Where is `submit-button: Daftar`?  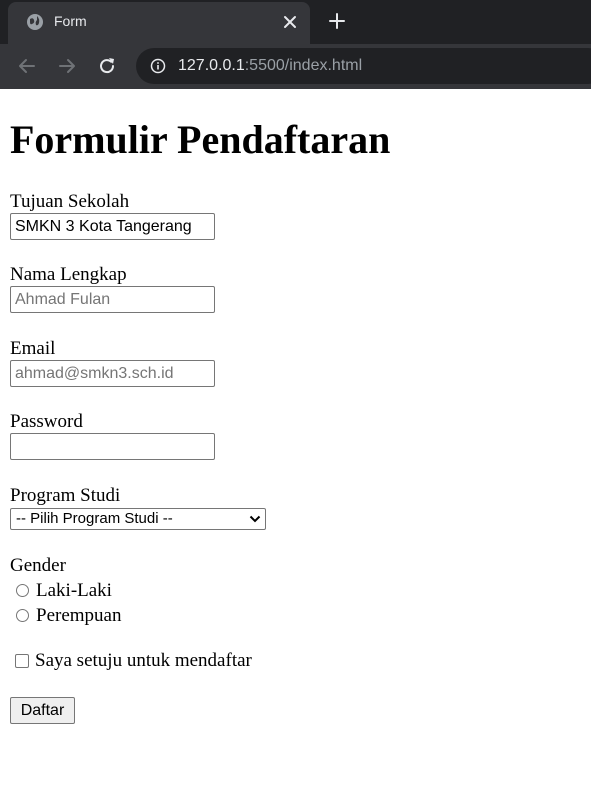 submit-button: Daftar is located at coordinates (42, 710).